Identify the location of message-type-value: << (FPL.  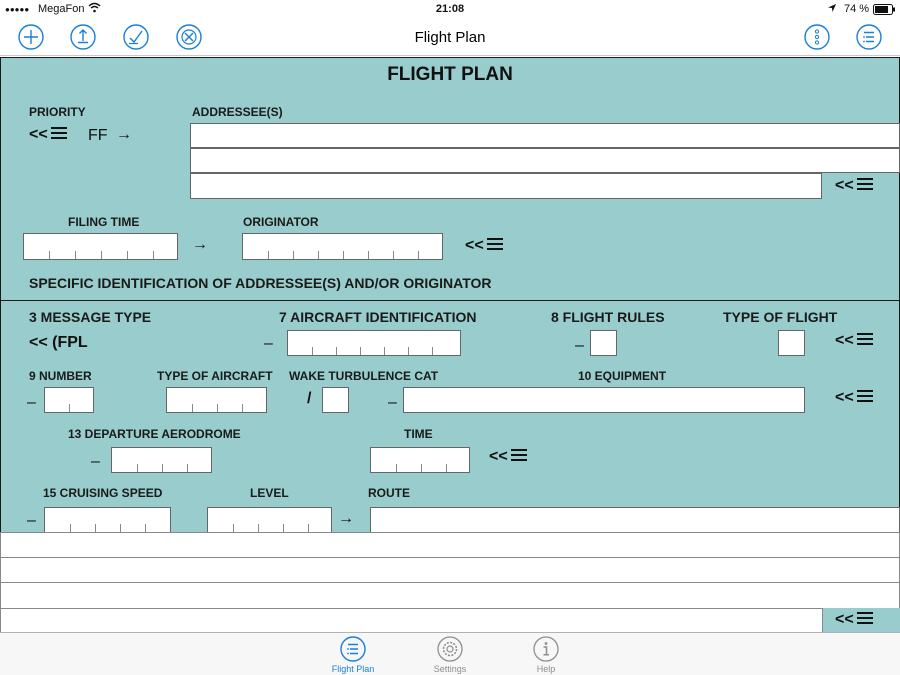
(58, 342).